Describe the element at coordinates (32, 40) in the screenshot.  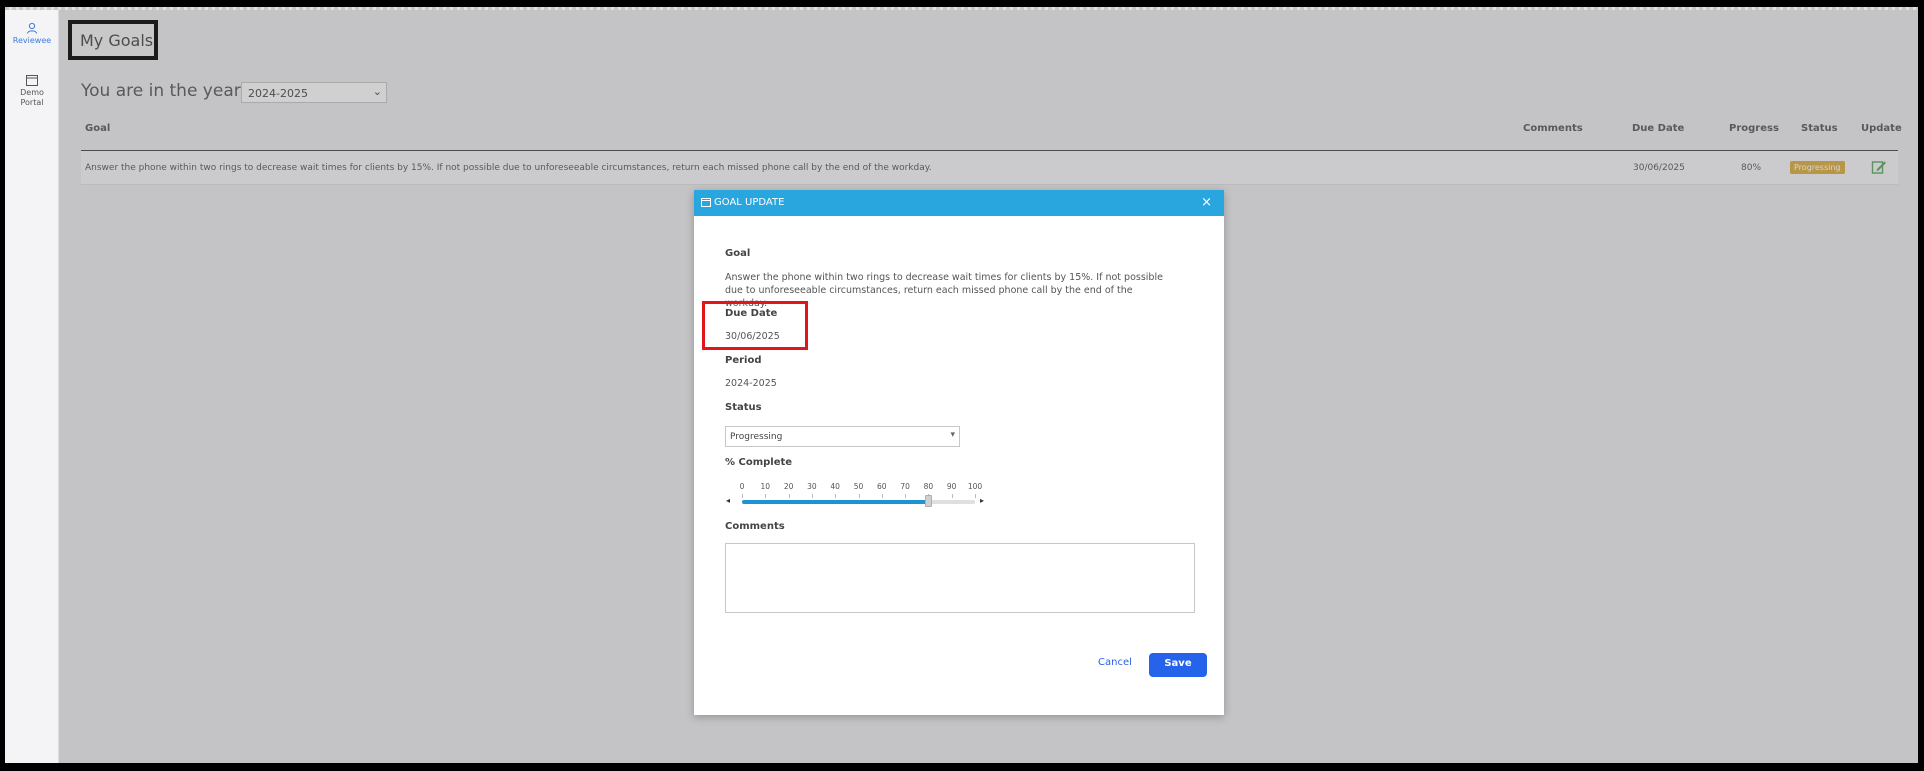
I see `sidebar-item-label: Reviewee` at that location.